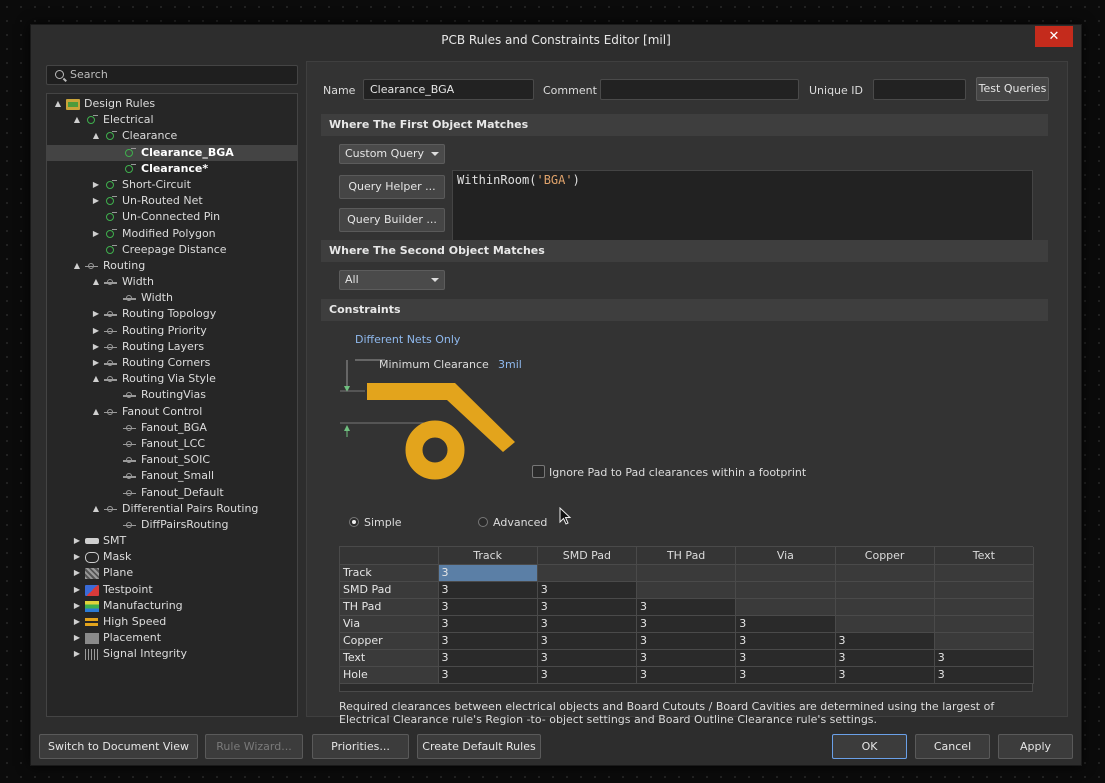 The height and width of the screenshot is (783, 1105). I want to click on tree-item: ▶ Modified Polygon, so click(172, 234).